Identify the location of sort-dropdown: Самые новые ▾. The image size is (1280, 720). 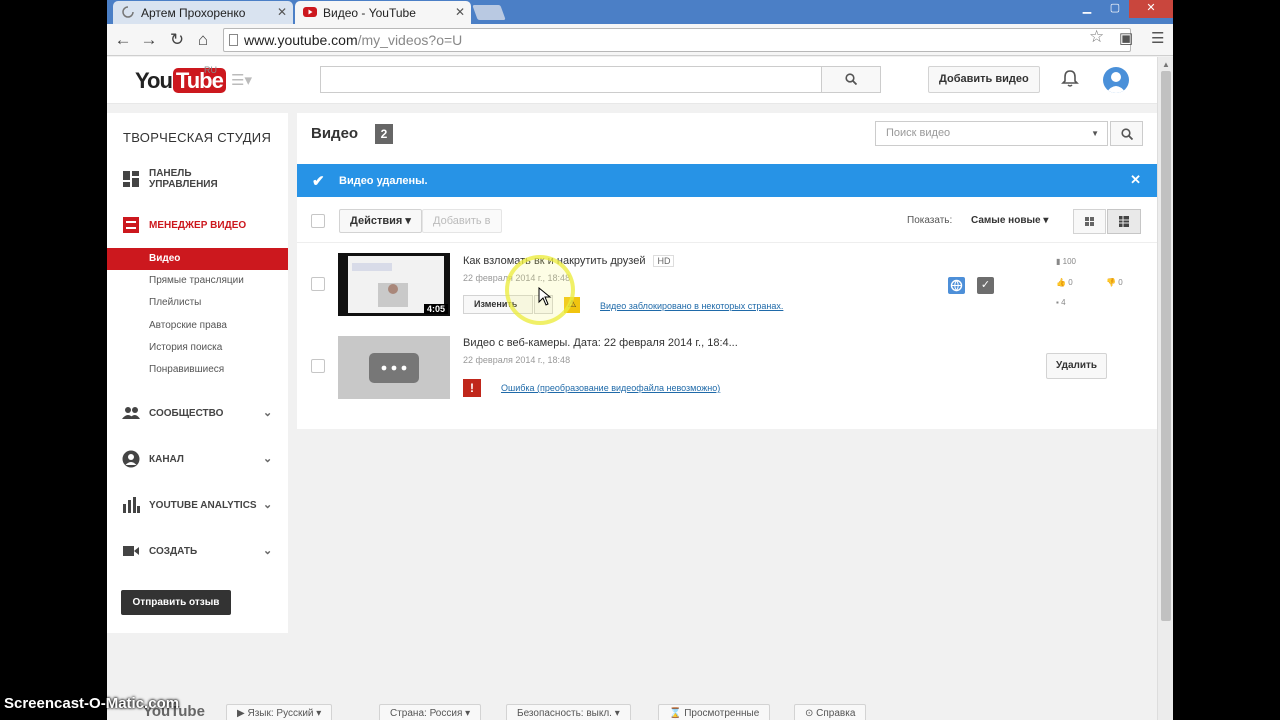
(1009, 220).